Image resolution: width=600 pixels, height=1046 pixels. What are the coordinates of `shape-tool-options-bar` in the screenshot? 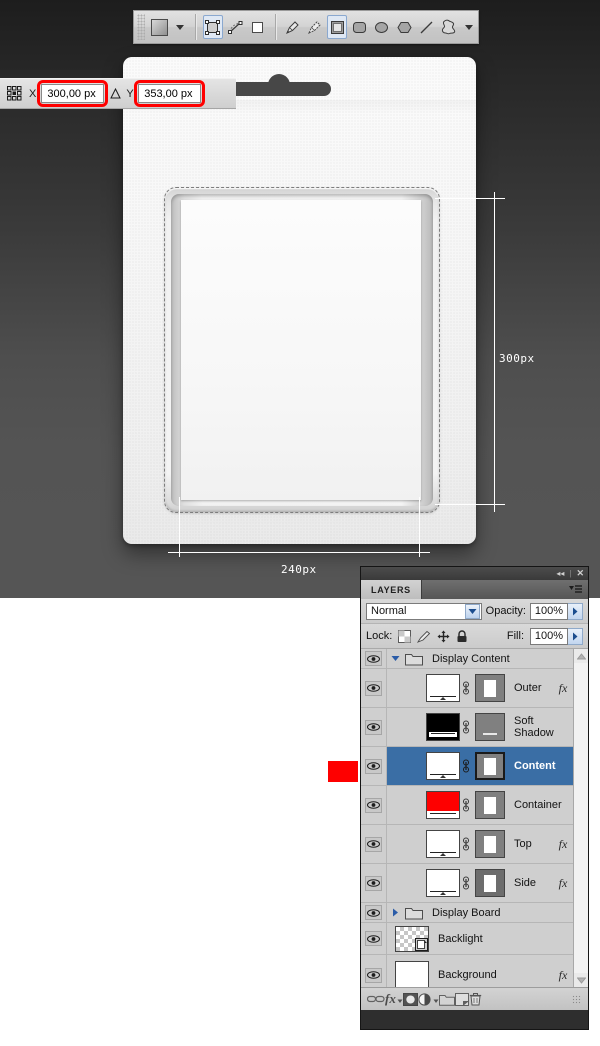 It's located at (306, 27).